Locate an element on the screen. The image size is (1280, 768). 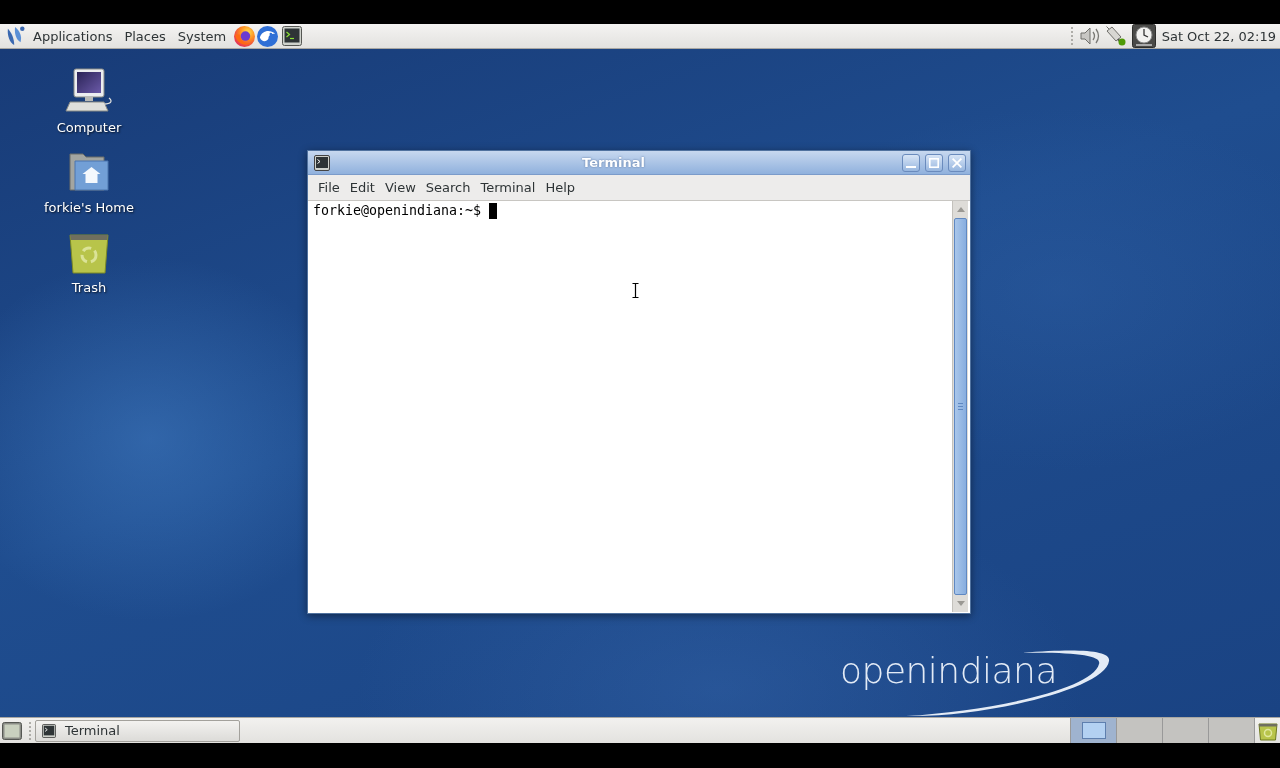
leaf-logo-icon is located at coordinates (16, 36).